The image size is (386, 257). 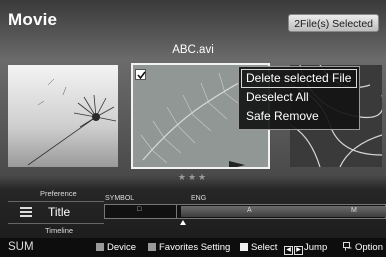 What do you see at coordinates (33, 19) in the screenshot?
I see `page-title: Movie` at bounding box center [33, 19].